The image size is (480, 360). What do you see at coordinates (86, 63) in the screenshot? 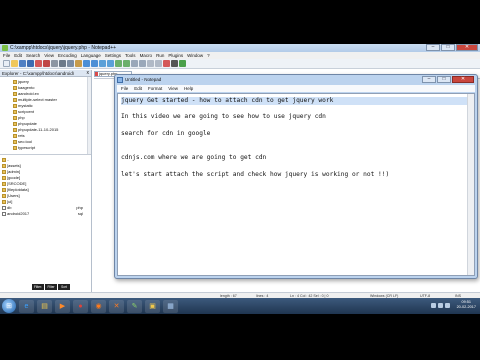
I see `undo-icon` at bounding box center [86, 63].